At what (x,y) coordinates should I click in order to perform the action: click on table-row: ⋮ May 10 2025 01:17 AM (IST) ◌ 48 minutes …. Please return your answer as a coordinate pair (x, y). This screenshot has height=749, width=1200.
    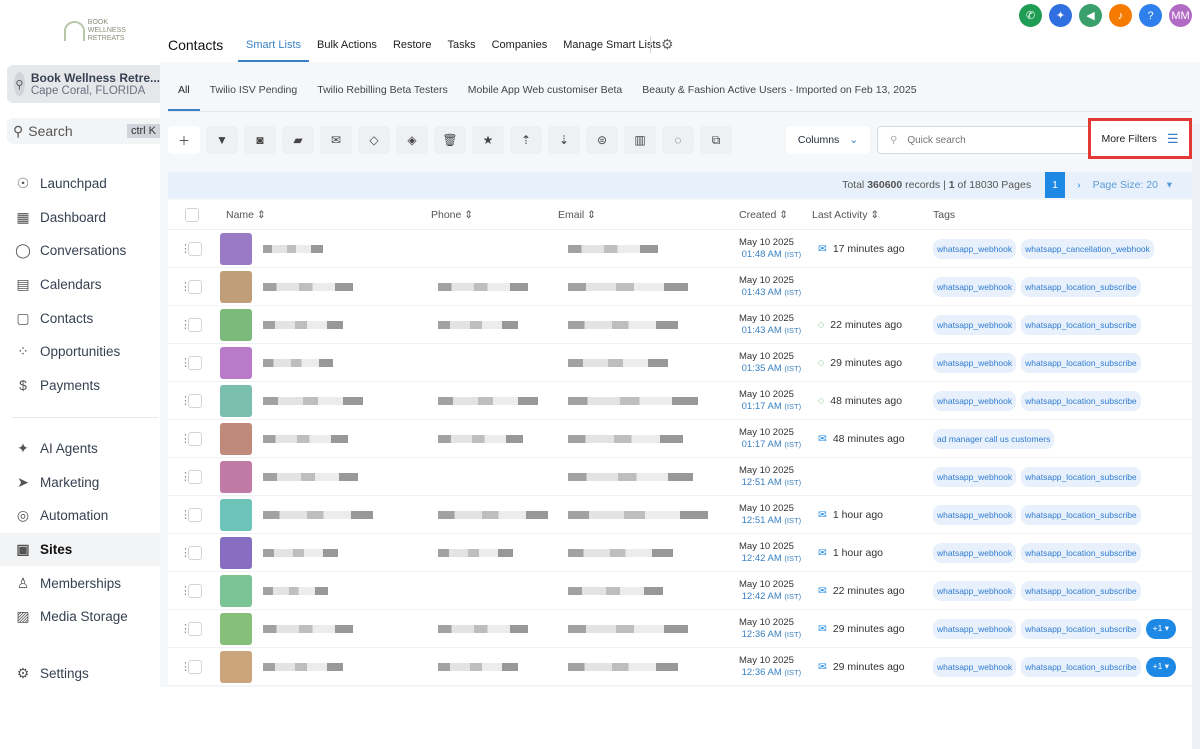
    Looking at the image, I should click on (680, 401).